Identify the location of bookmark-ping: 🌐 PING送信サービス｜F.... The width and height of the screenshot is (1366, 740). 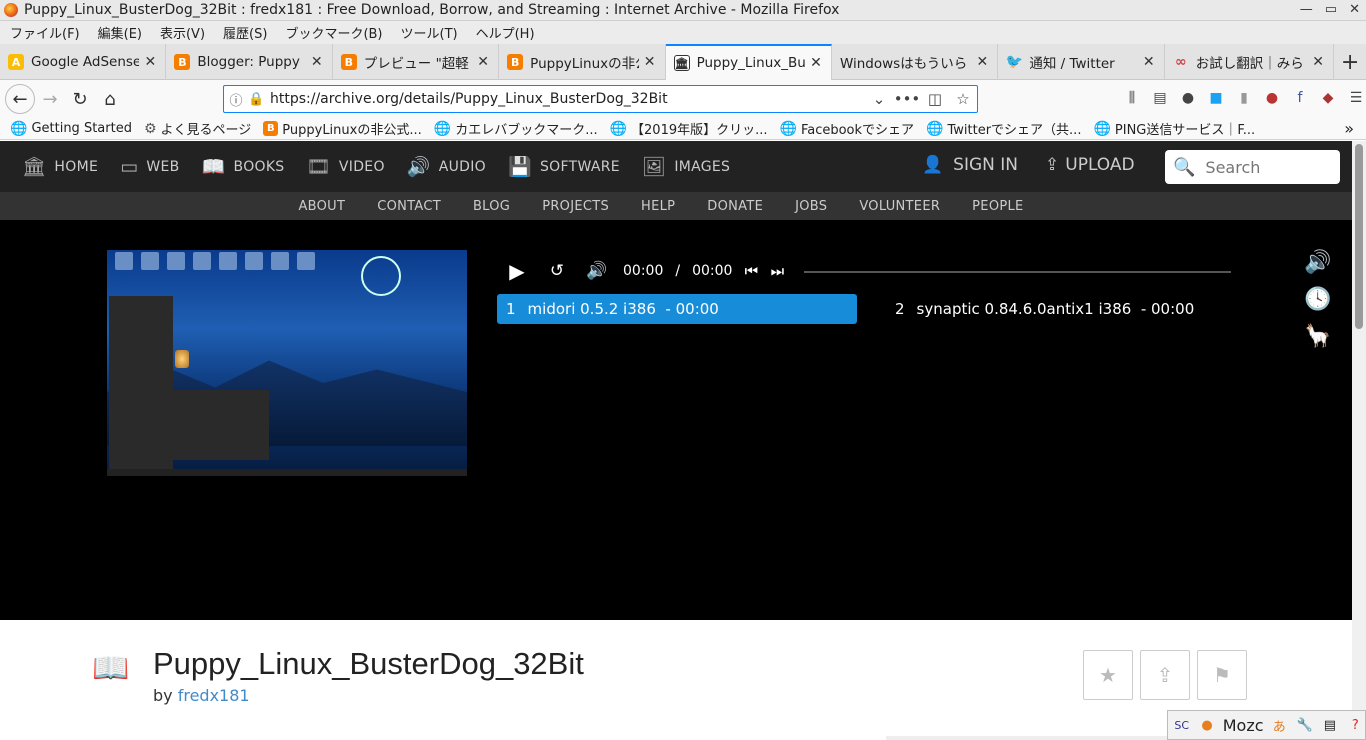
(1174, 129).